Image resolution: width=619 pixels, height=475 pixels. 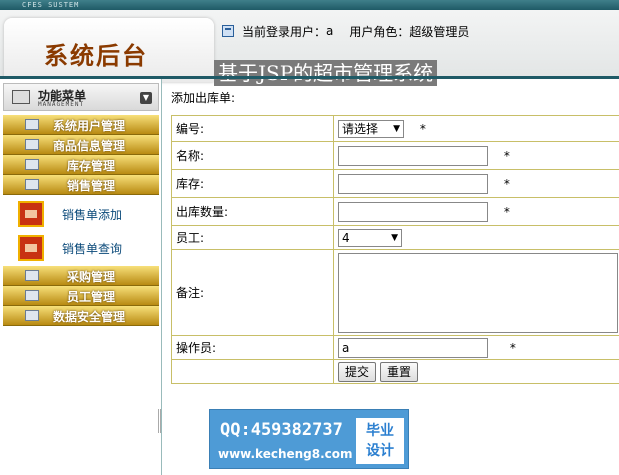 What do you see at coordinates (371, 128) in the screenshot?
I see `code-select: 请选择 ▼` at bounding box center [371, 128].